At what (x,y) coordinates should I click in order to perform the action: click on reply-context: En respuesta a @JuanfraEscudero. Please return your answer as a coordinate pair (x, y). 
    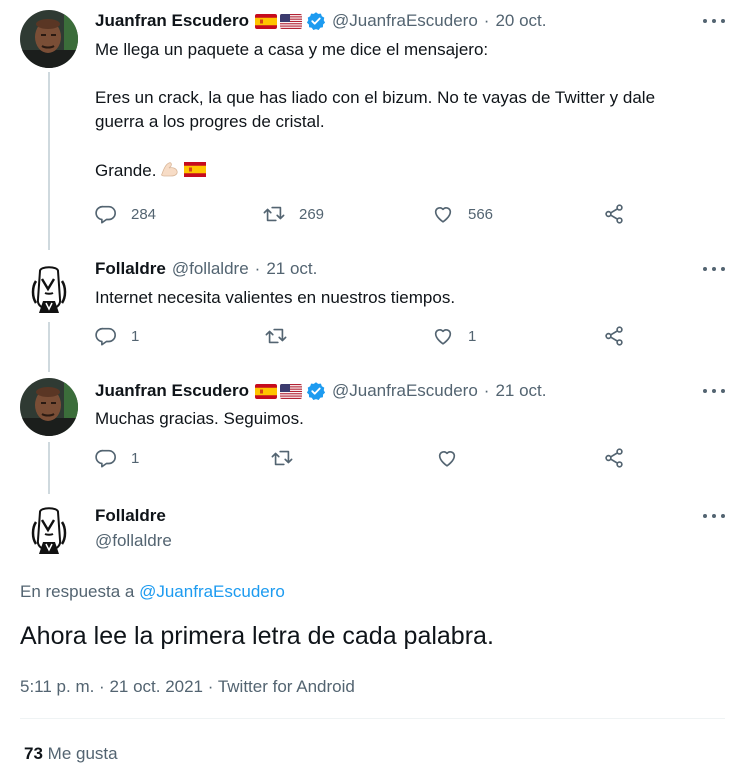
    Looking at the image, I should click on (152, 592).